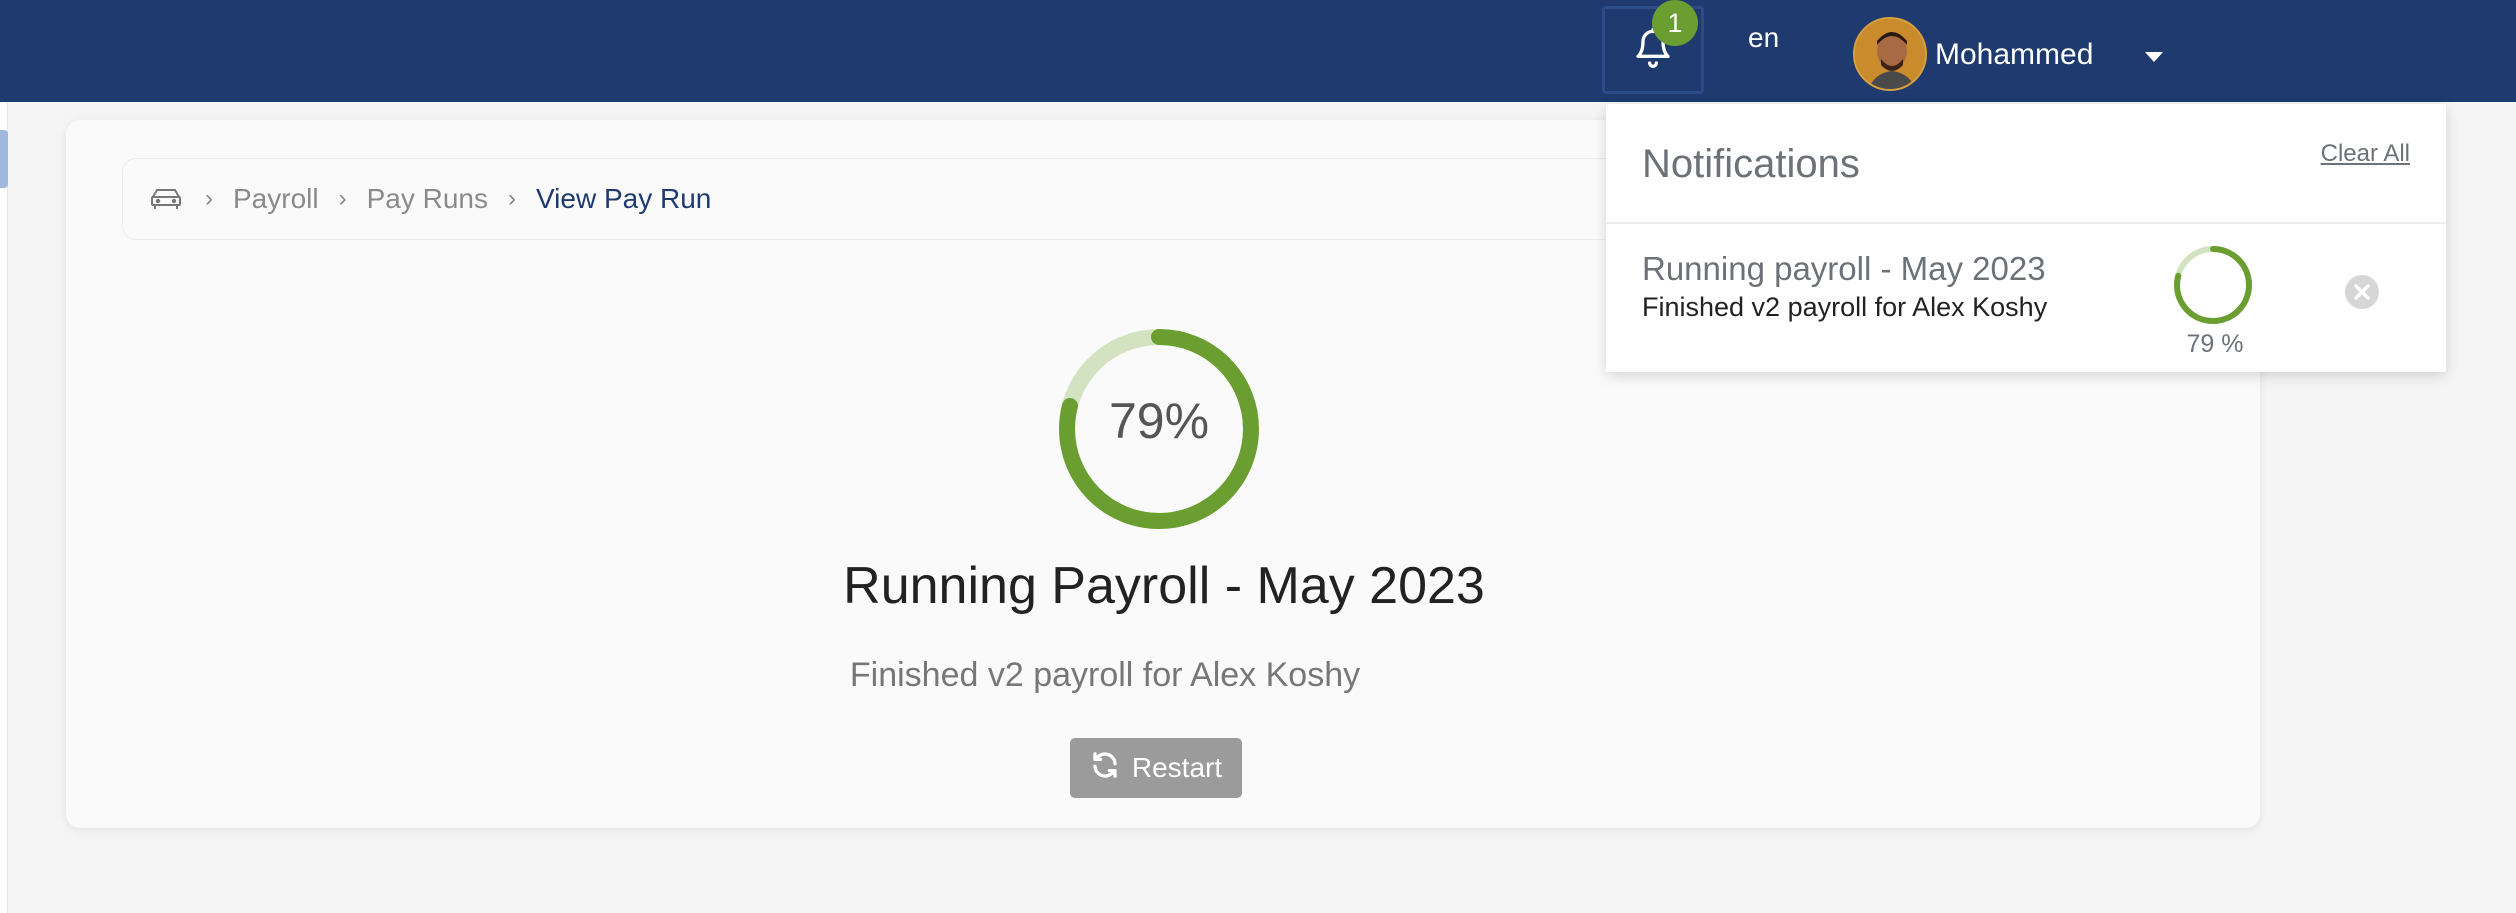 This screenshot has width=2516, height=913. I want to click on progress-status-text: Finished v2 payroll for Alex Koshy, so click(1105, 675).